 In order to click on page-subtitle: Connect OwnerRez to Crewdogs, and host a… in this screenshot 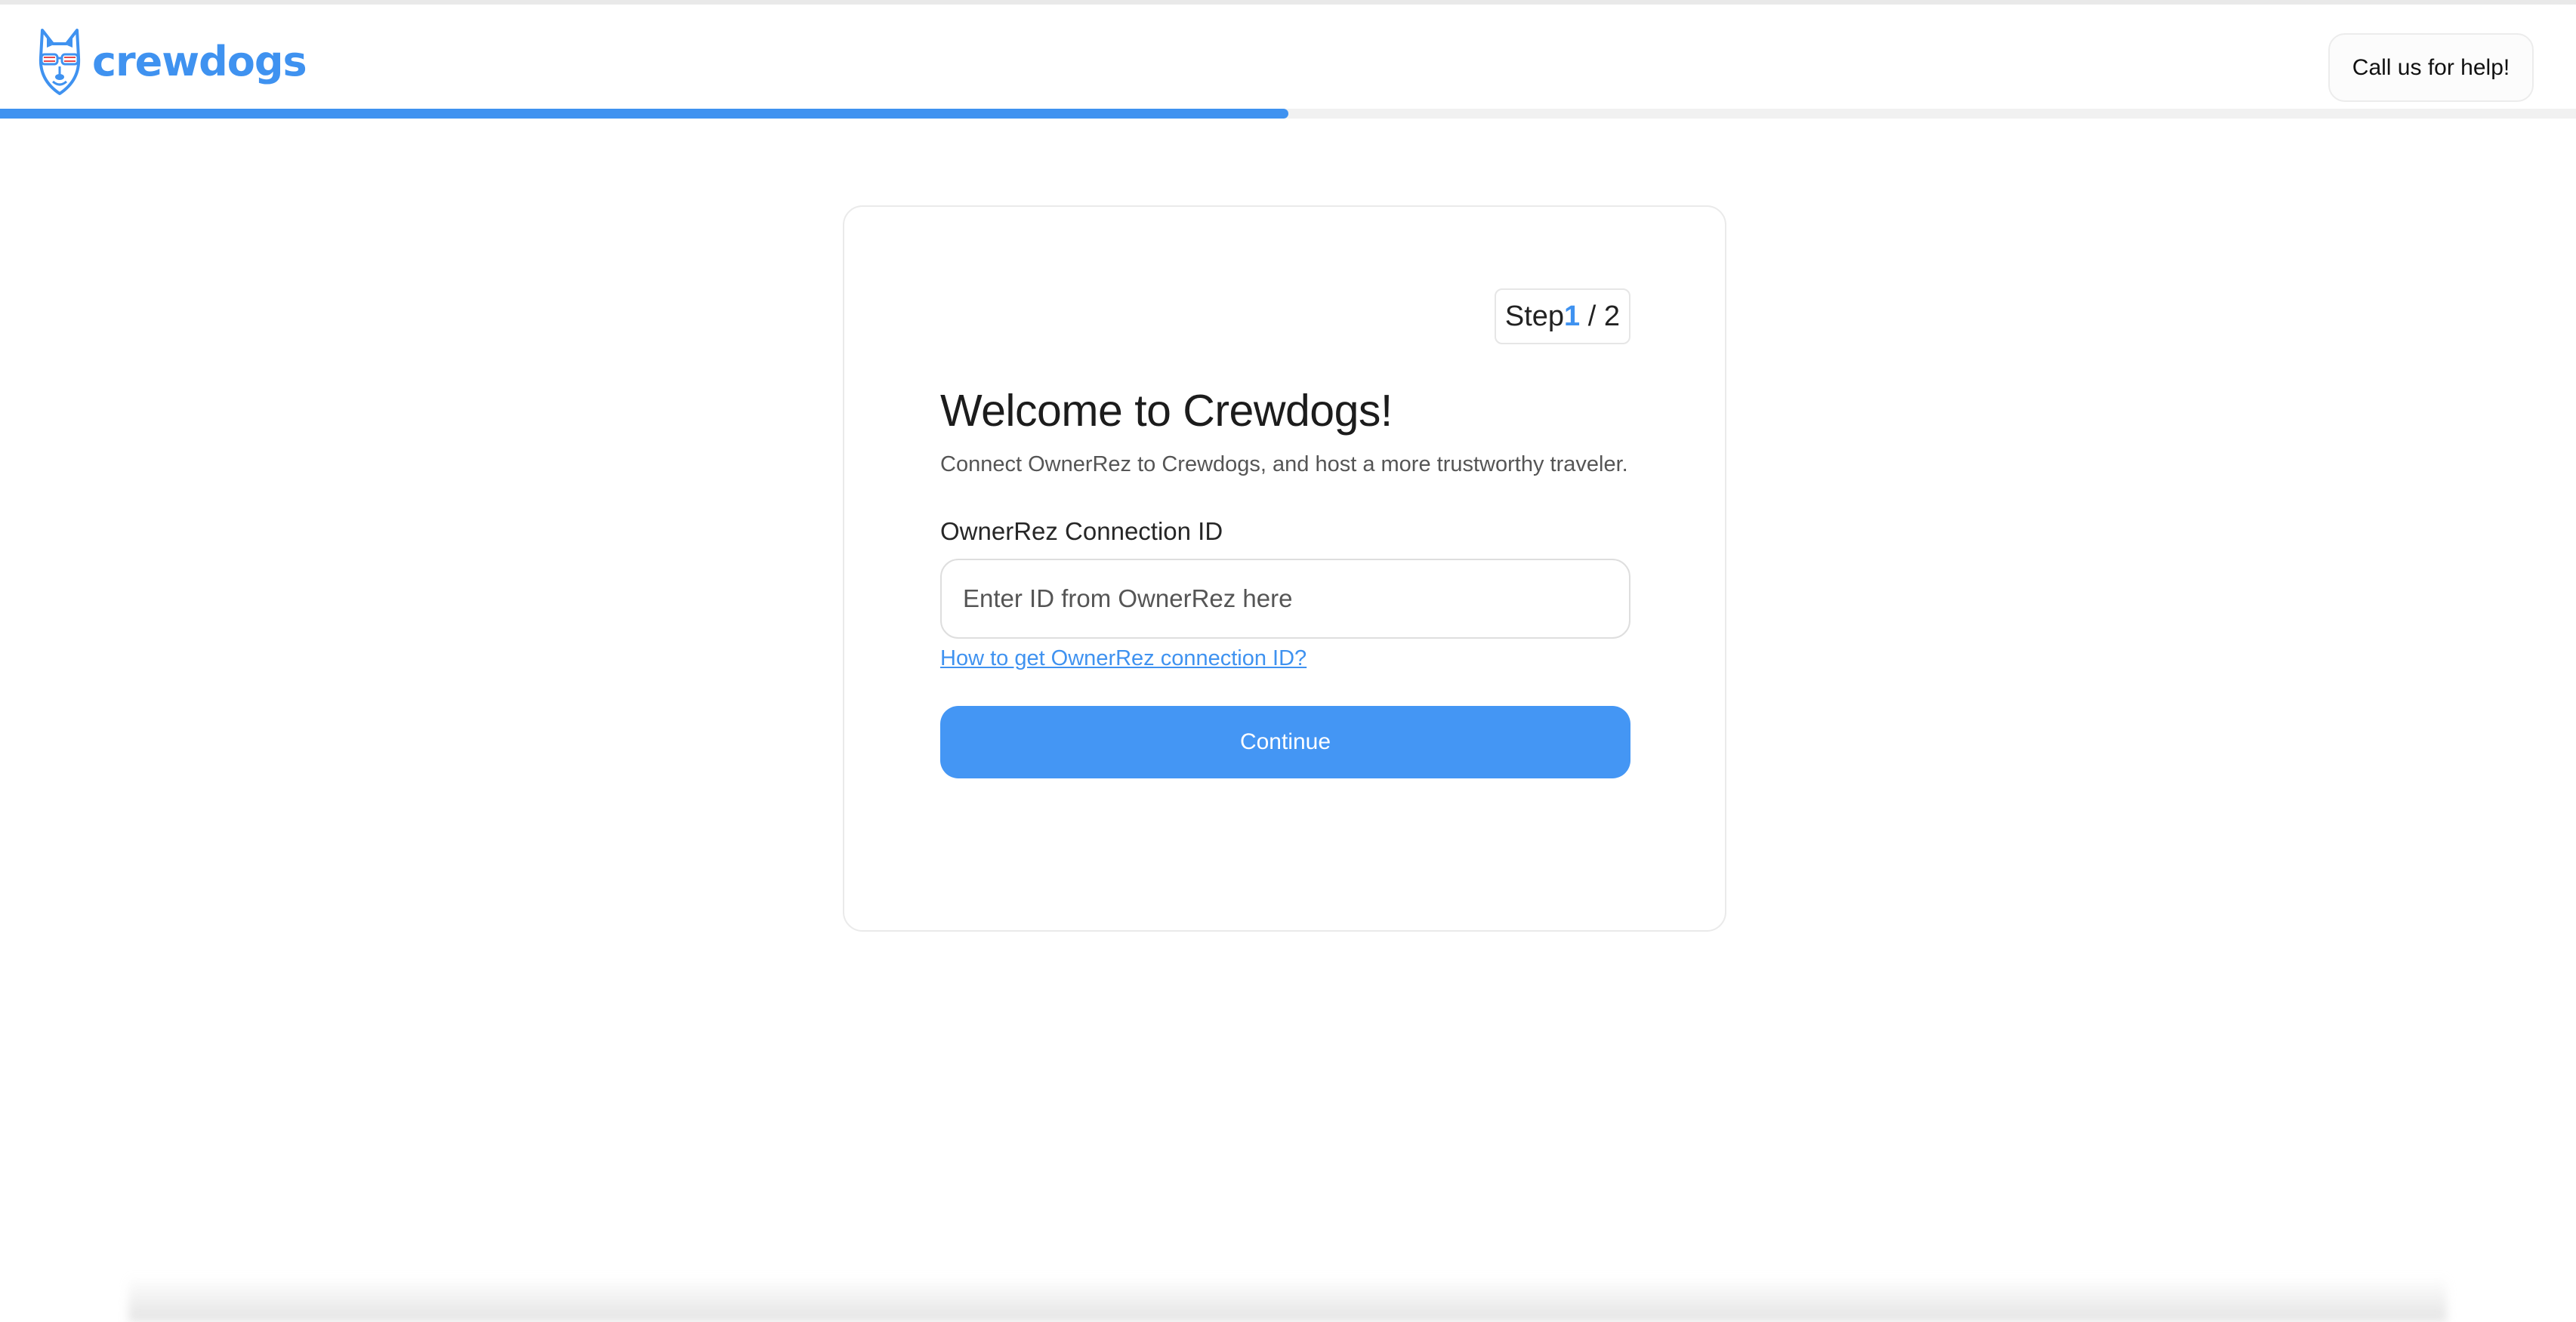, I will do `click(1284, 464)`.